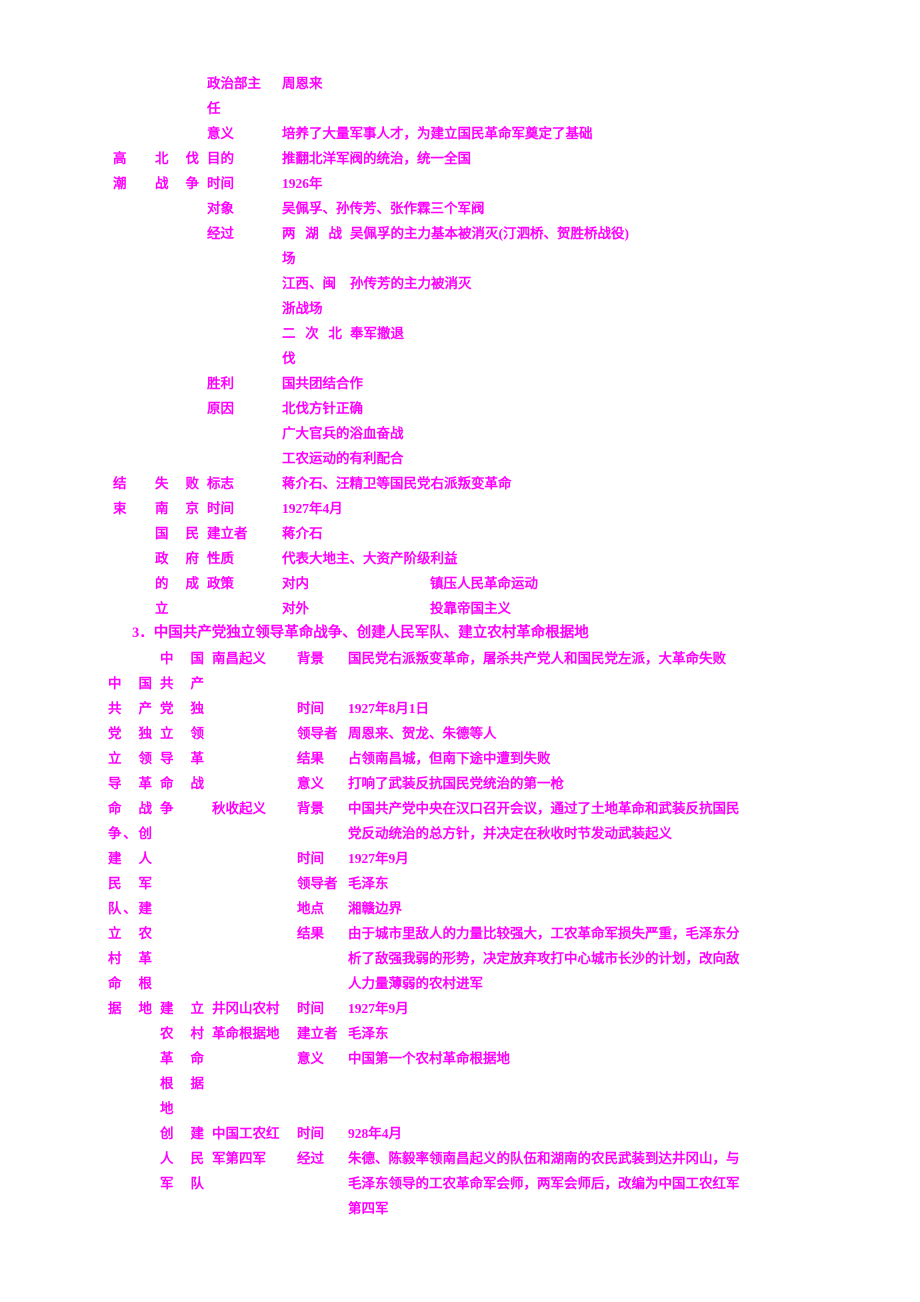  What do you see at coordinates (456, 783) in the screenshot?
I see `row-value: 打响了武装反抗国民党统治的第一枪` at bounding box center [456, 783].